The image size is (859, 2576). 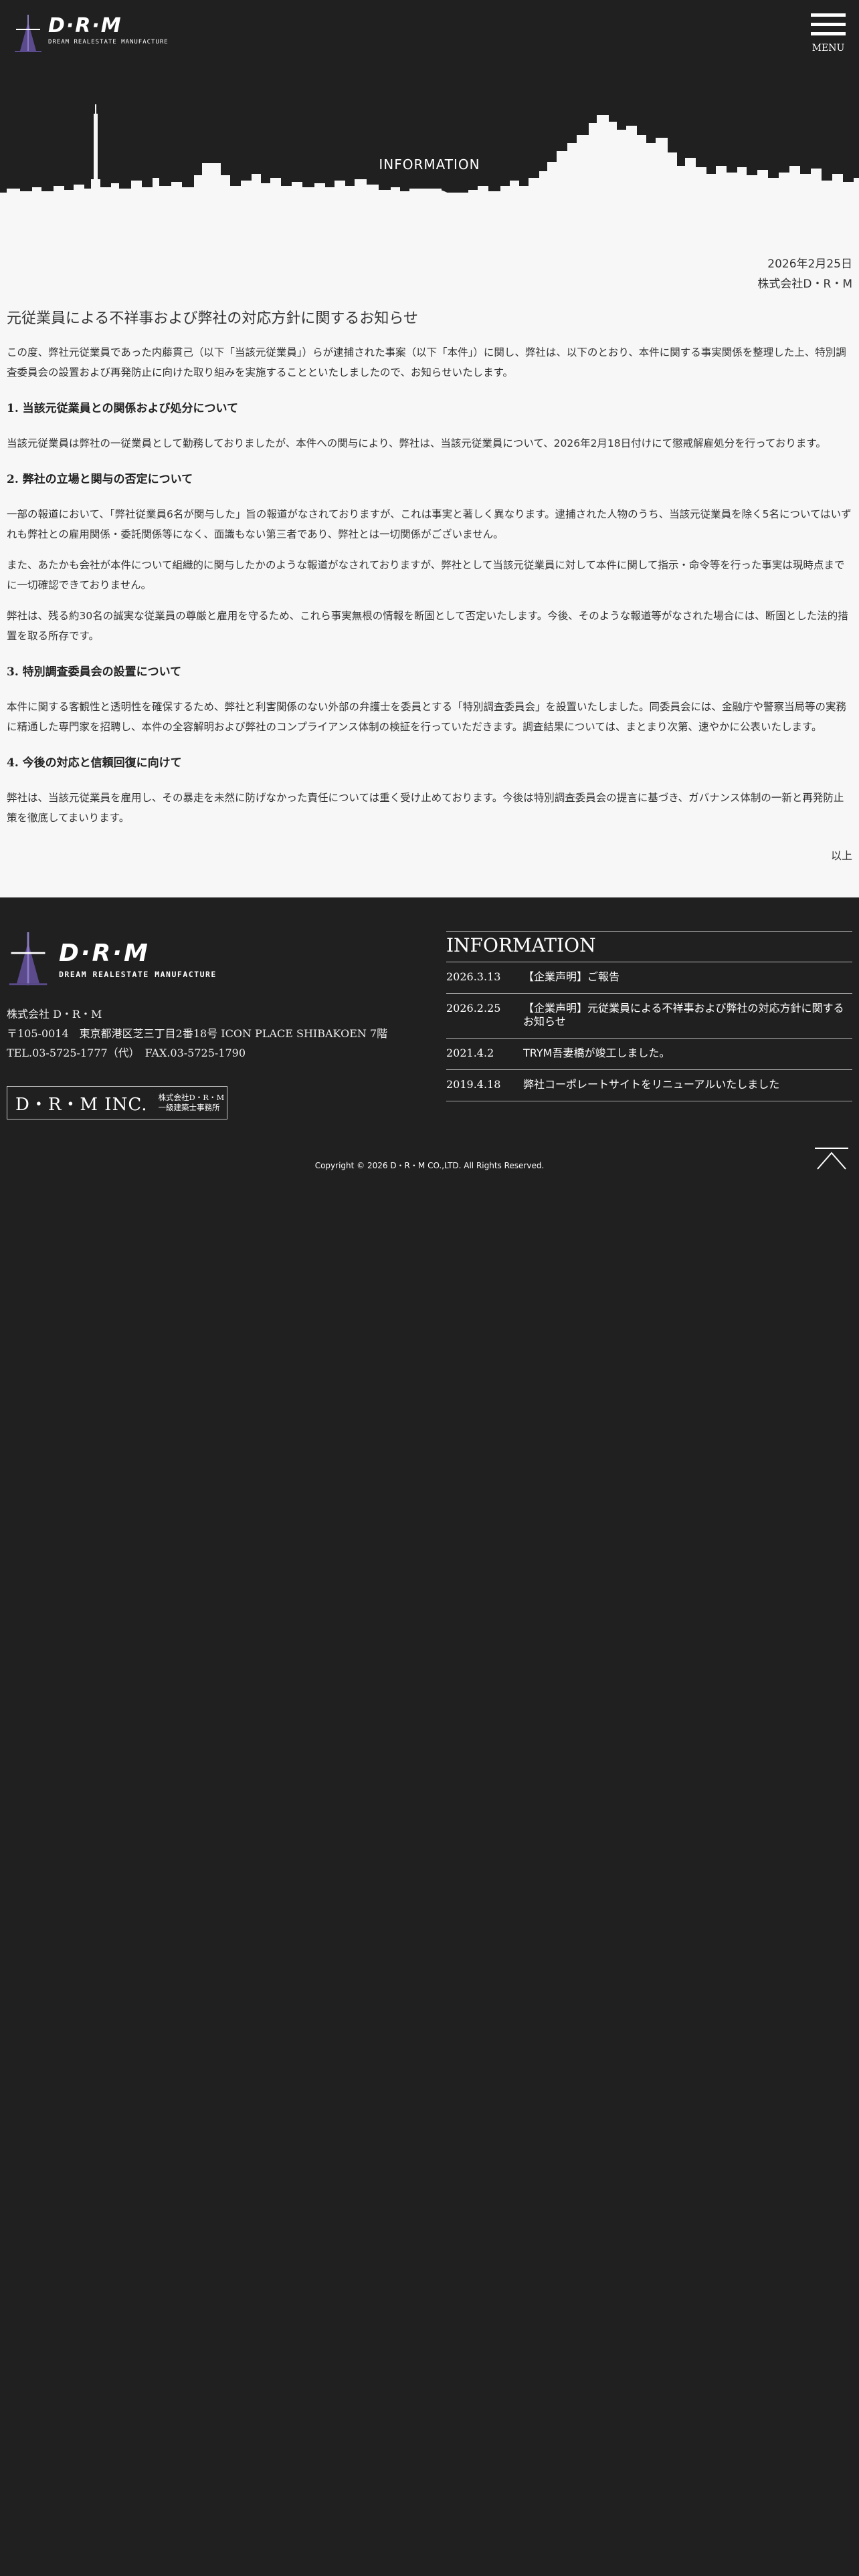 What do you see at coordinates (521, 945) in the screenshot?
I see `information-title: INFORMATION` at bounding box center [521, 945].